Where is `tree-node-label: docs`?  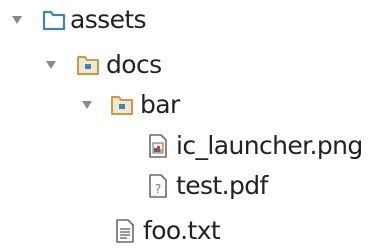
tree-node-label: docs is located at coordinates (134, 64).